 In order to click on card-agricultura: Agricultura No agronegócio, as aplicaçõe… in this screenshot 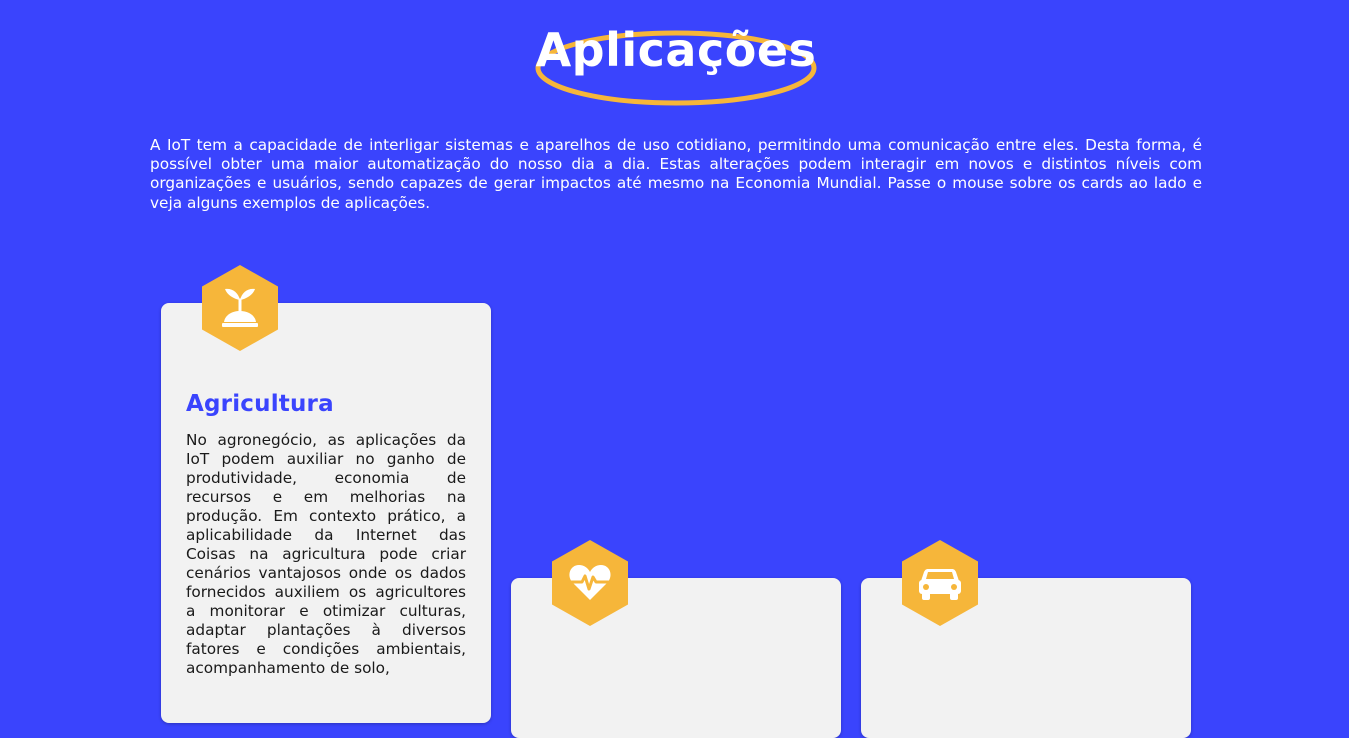, I will do `click(326, 513)`.